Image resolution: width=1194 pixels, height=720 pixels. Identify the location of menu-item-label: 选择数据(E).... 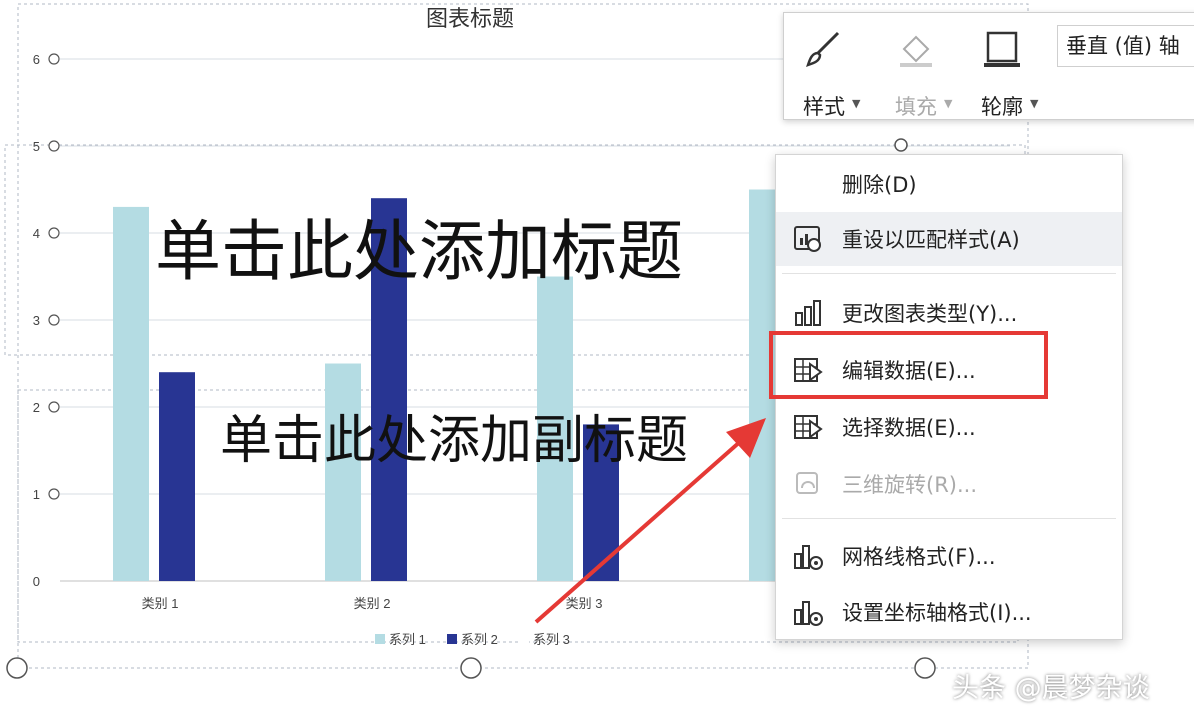
(909, 428).